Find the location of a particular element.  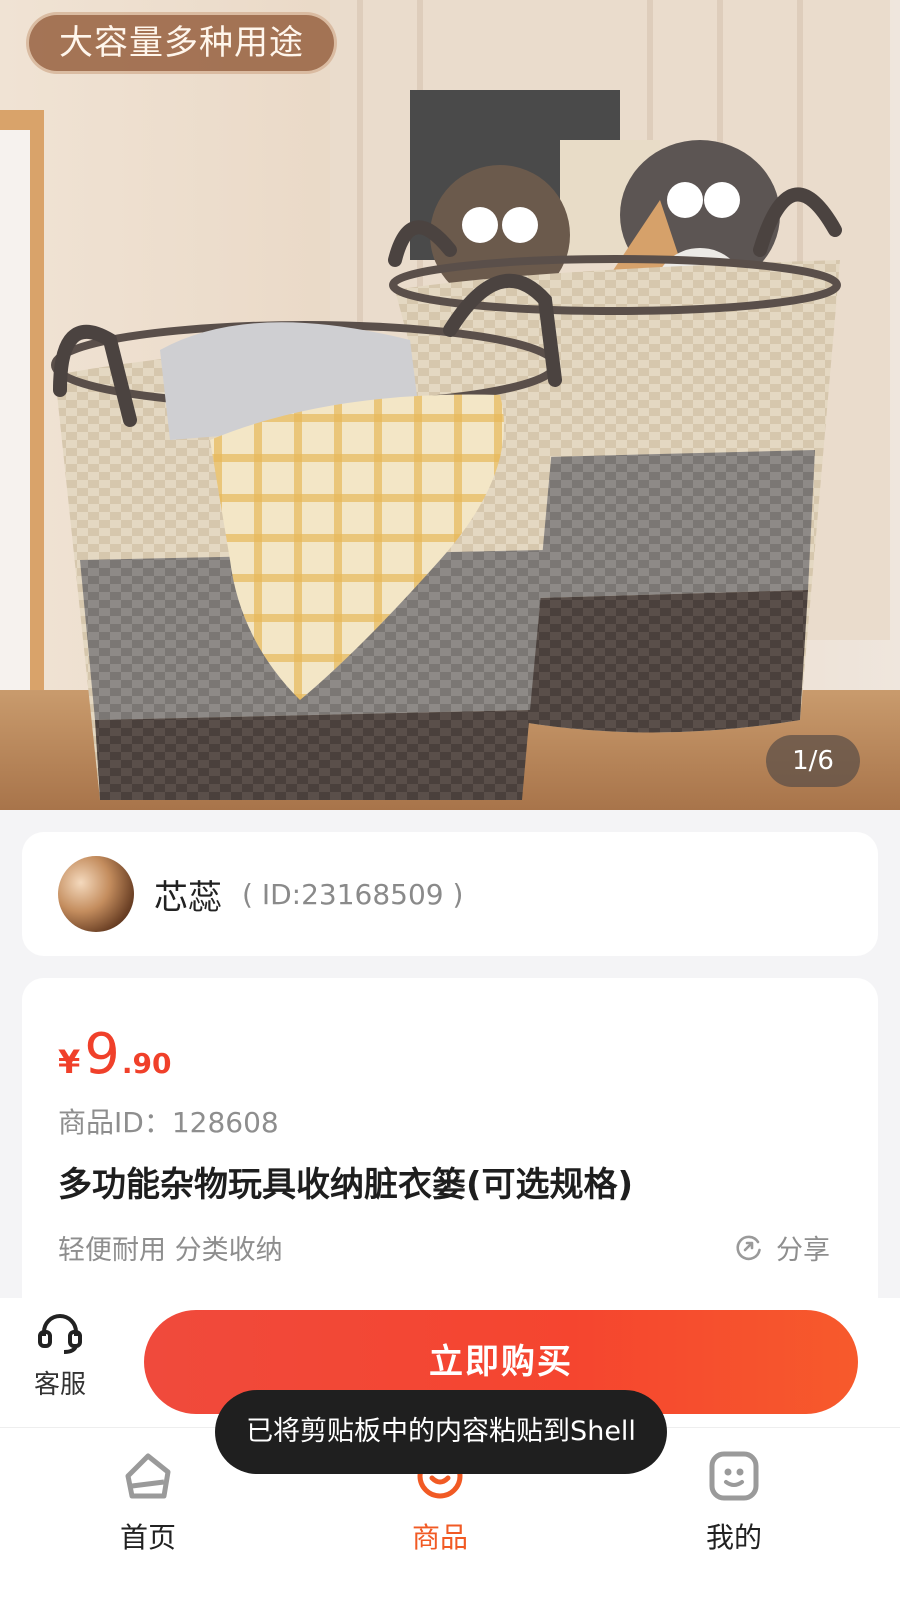

product-meta-row: 轻便耐用 分类收纳 分享 is located at coordinates (450, 1247).